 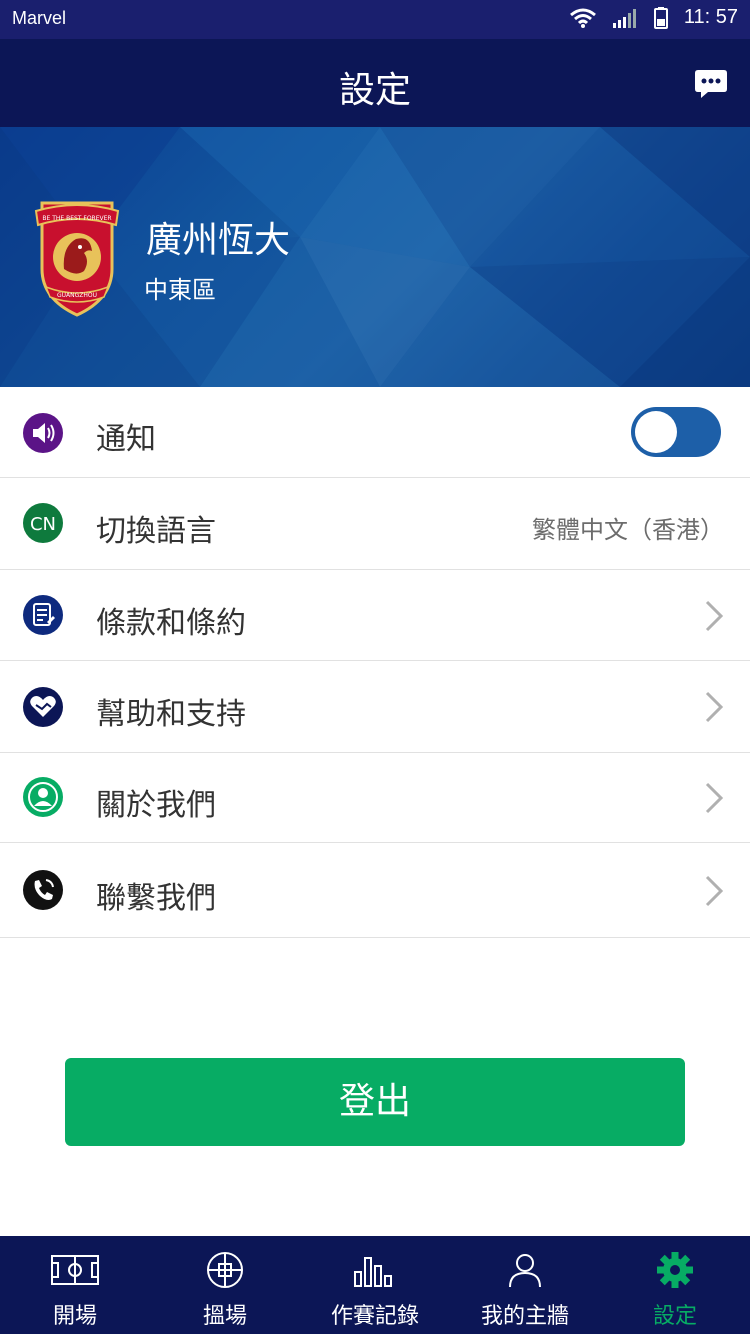 What do you see at coordinates (75, 1270) in the screenshot?
I see `pitch-icon` at bounding box center [75, 1270].